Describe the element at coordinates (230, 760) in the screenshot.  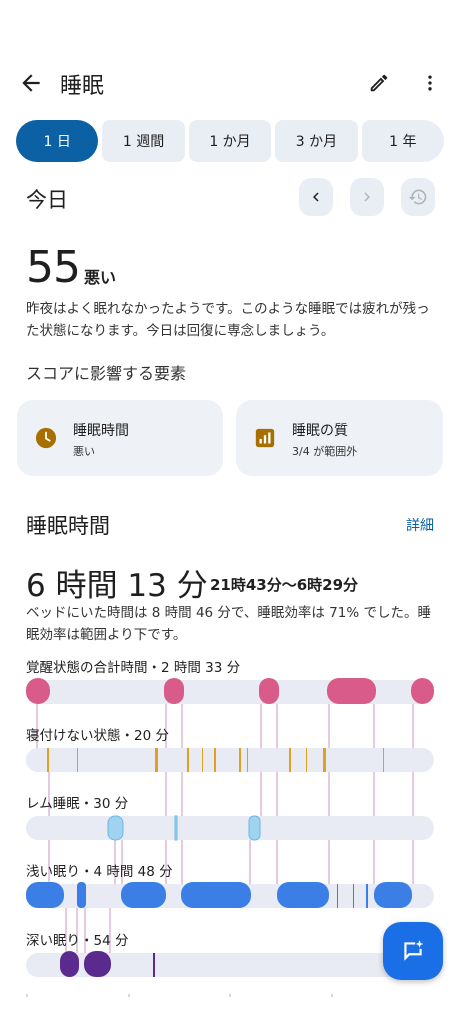
I see `restless-track` at that location.